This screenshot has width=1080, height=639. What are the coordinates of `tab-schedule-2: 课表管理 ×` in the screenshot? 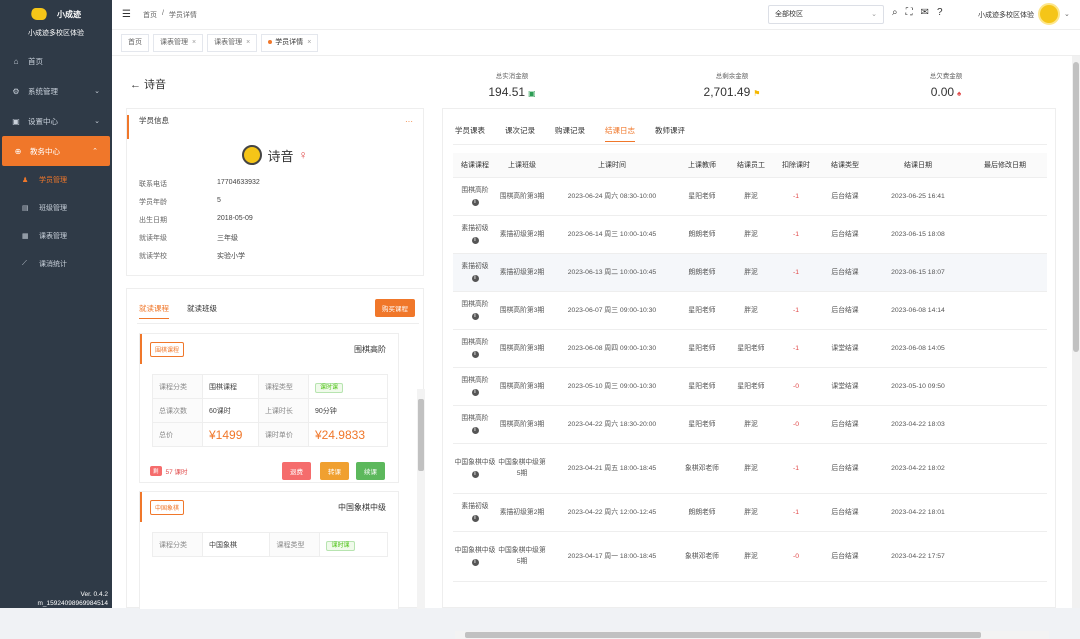 It's located at (232, 42).